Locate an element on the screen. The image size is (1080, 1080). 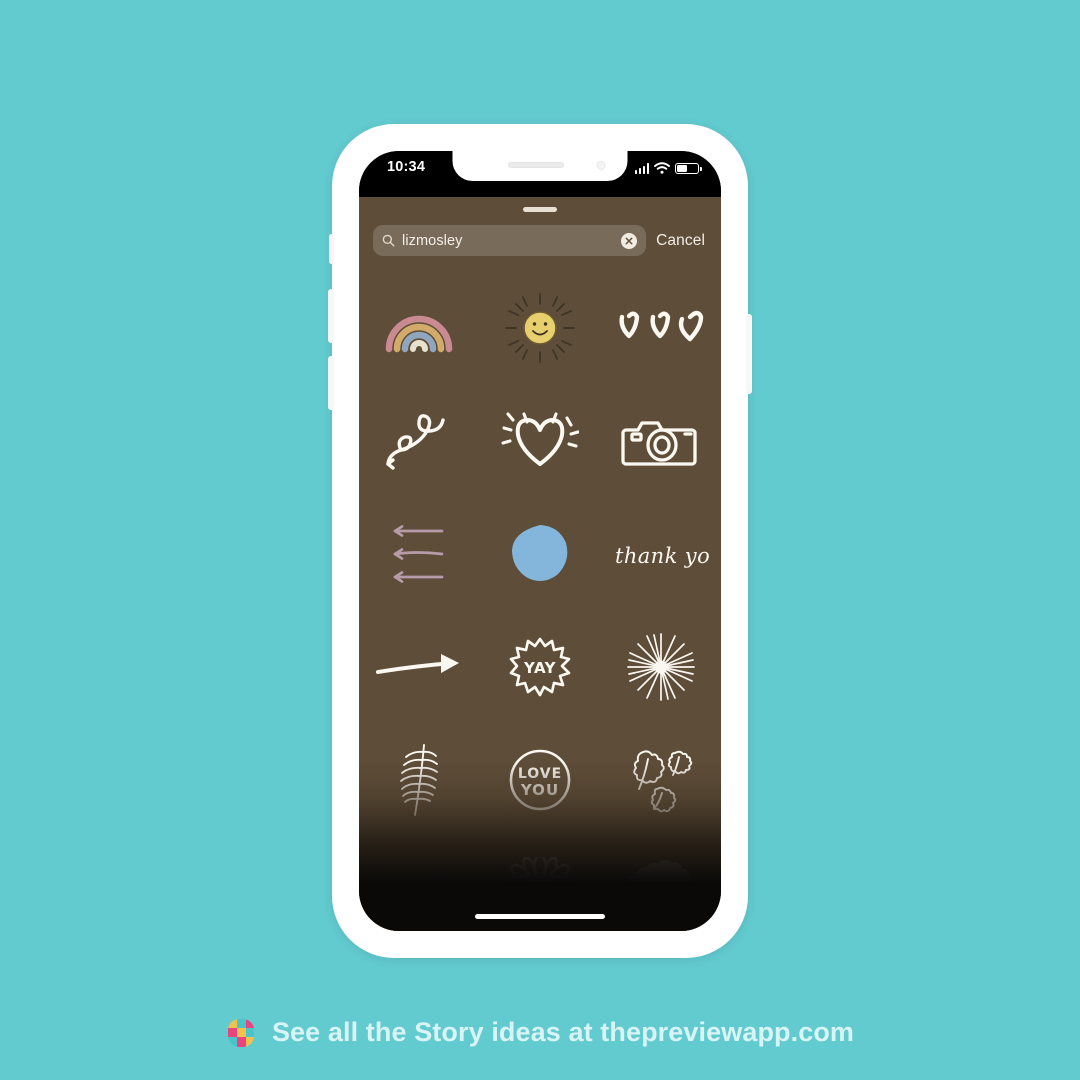
sticker-leafy-vine is located at coordinates (419, 440).